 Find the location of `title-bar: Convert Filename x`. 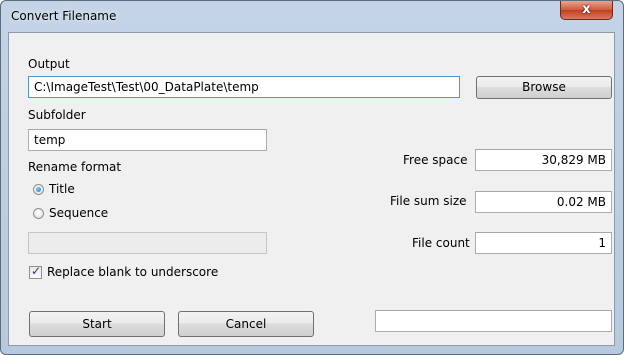

title-bar: Convert Filename x is located at coordinates (312, 17).